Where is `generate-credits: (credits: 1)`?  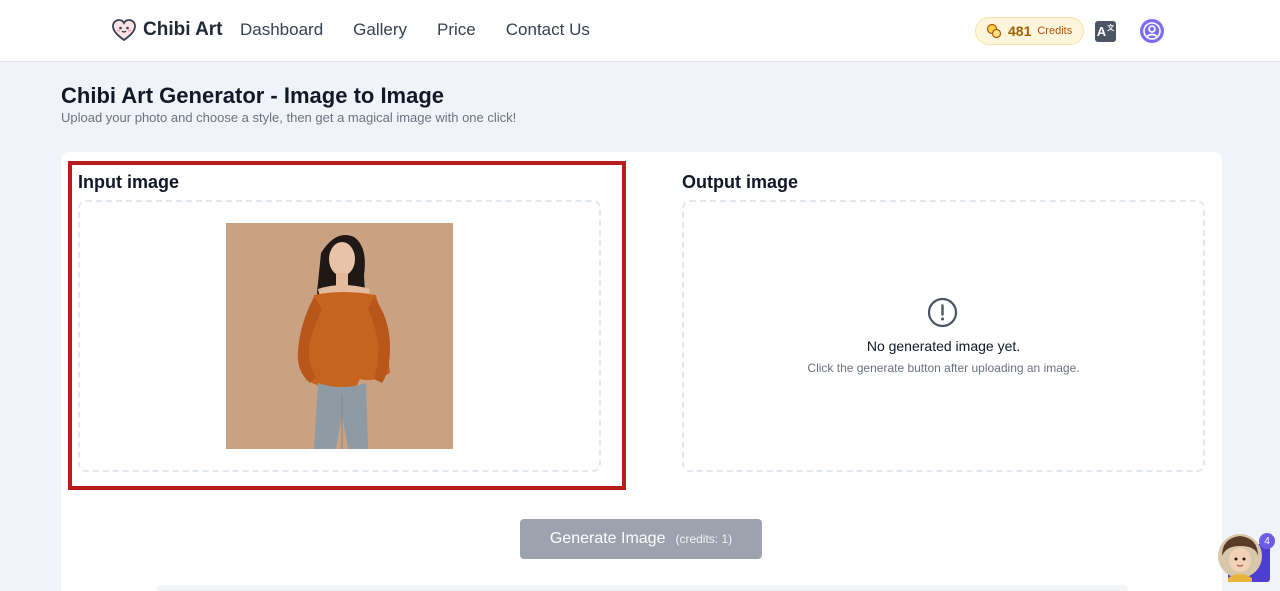 generate-credits: (credits: 1) is located at coordinates (704, 539).